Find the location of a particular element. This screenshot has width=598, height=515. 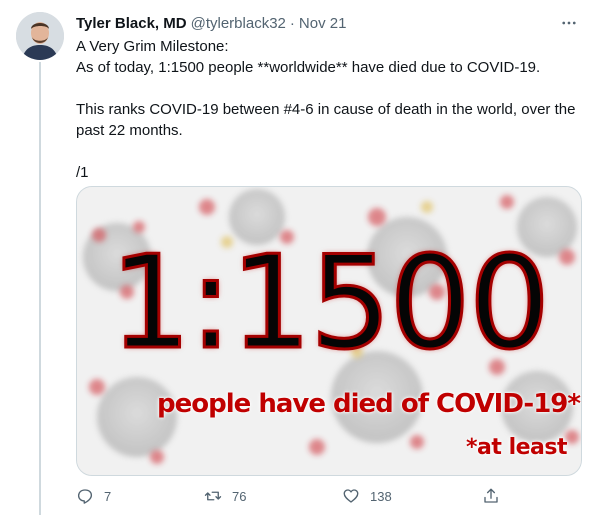

tweet-text-line: A Very Grim Milestone: is located at coordinates (152, 46).